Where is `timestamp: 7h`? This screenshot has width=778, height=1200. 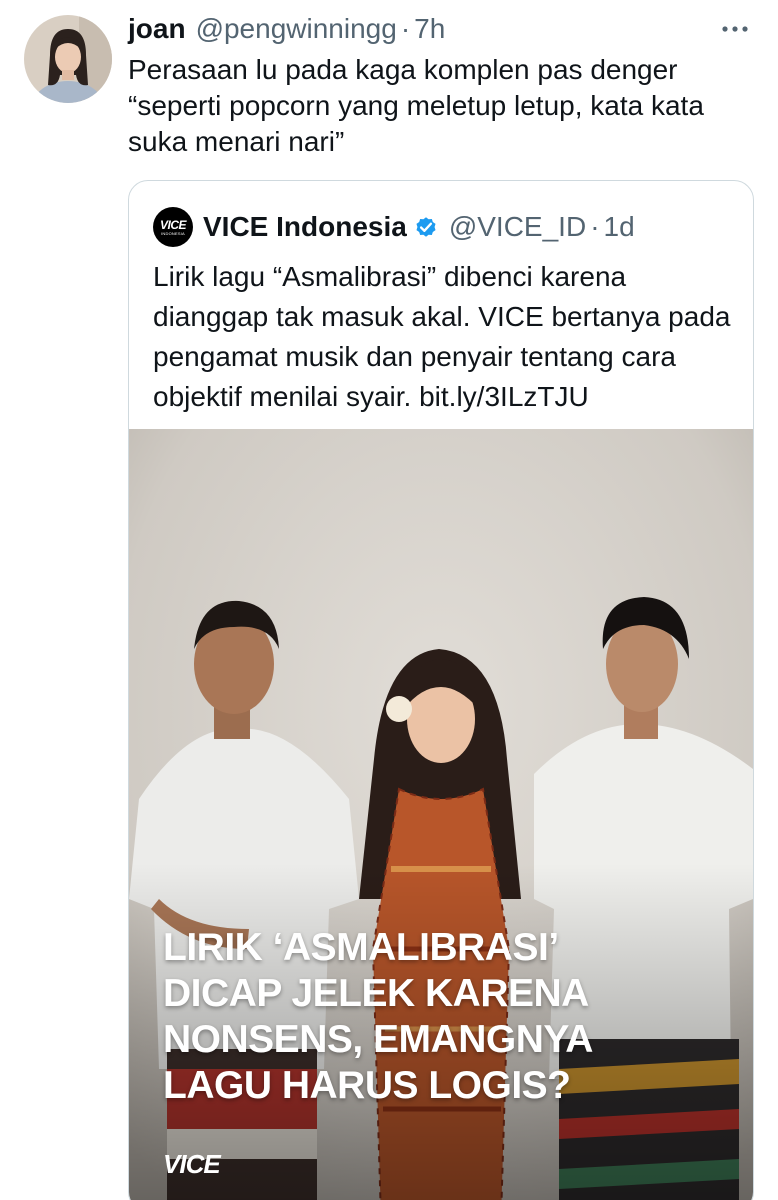
timestamp: 7h is located at coordinates (429, 29).